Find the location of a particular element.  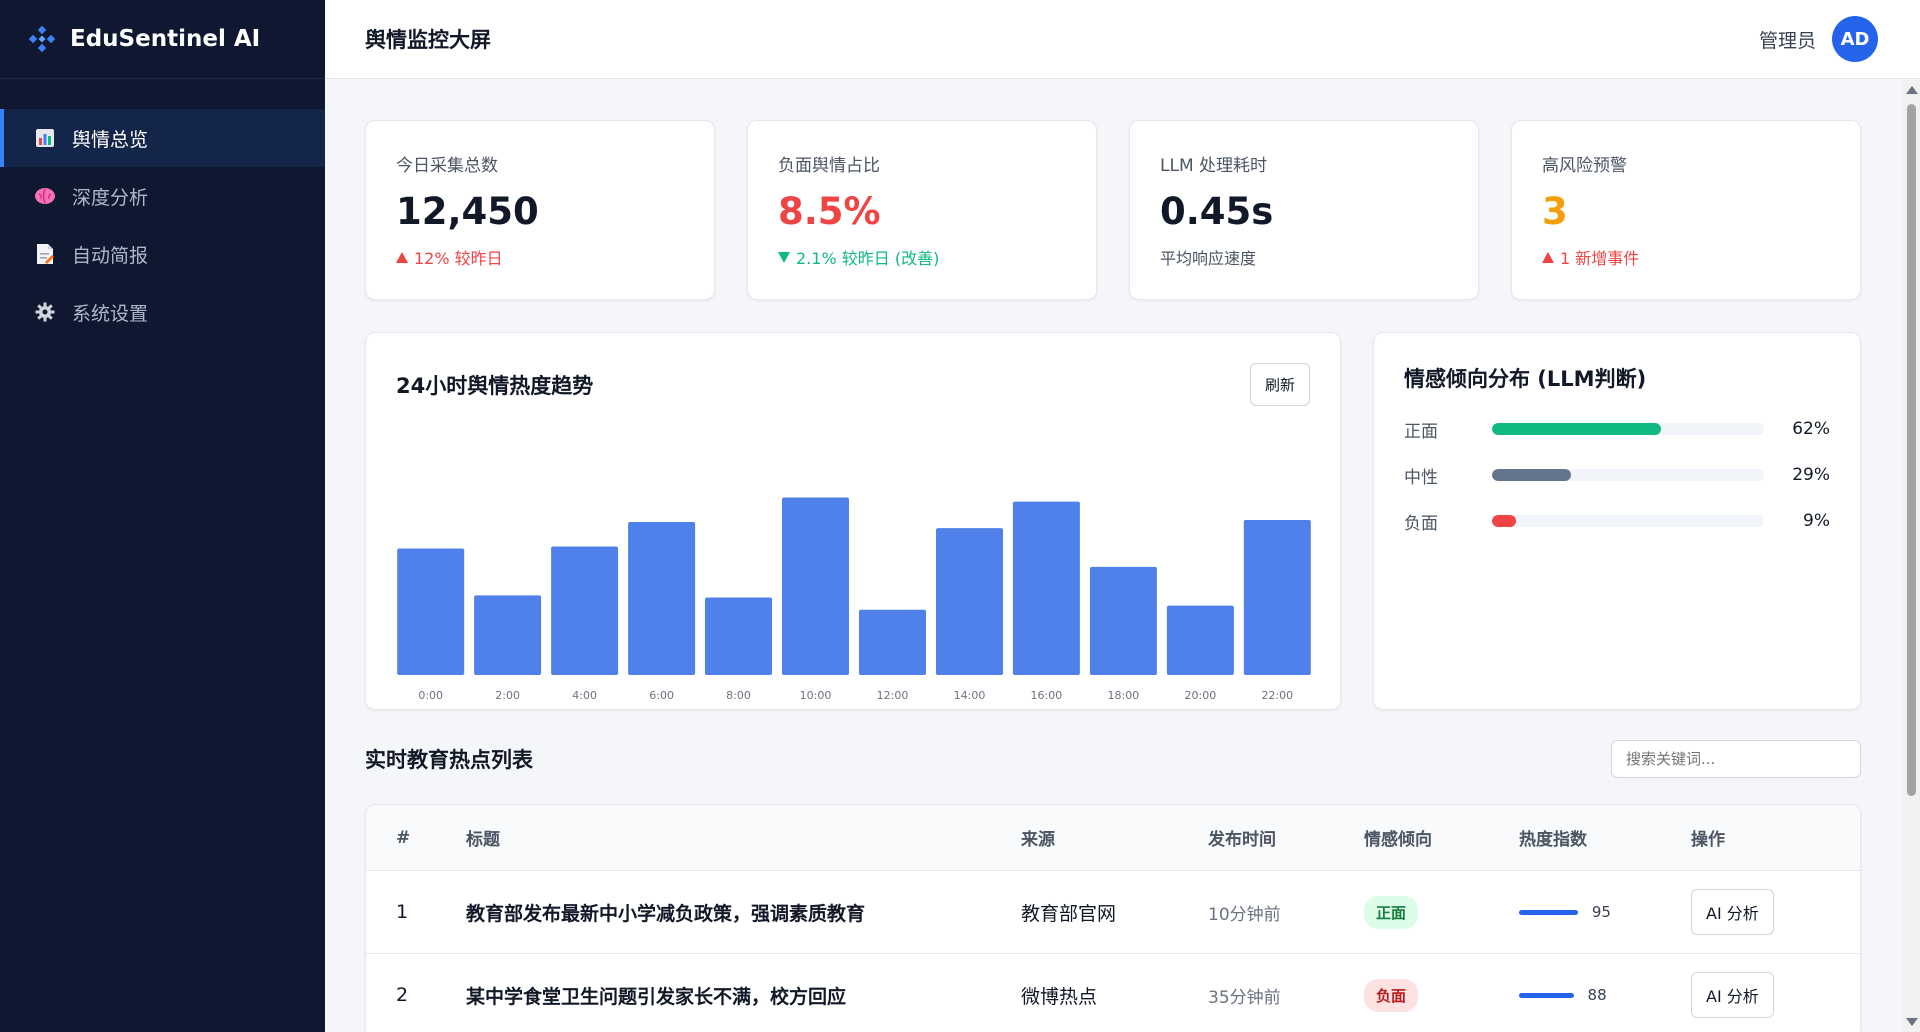

row-title: 某中学食堂卫生问题引发家长不满，校方回应 is located at coordinates (728, 995).